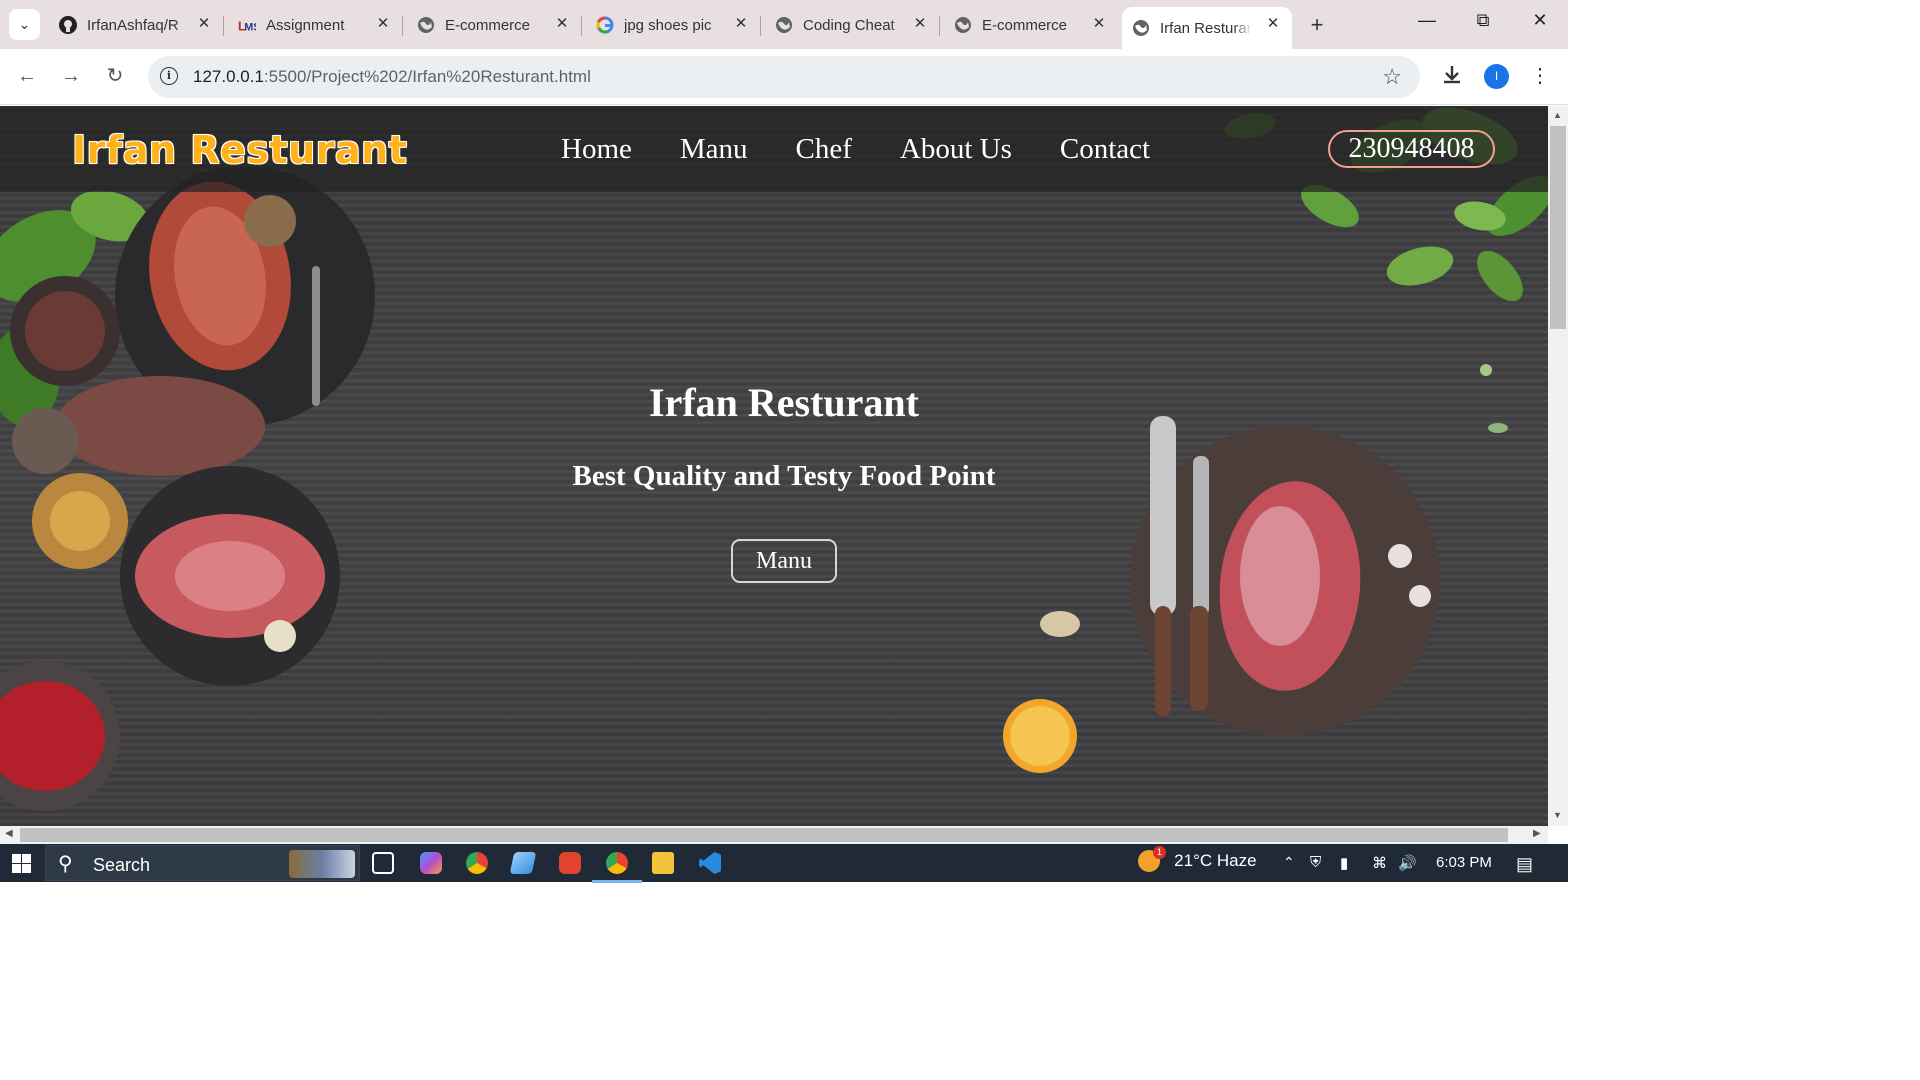 Image resolution: width=1920 pixels, height=1080 pixels. I want to click on weather-widget: 1 21°C Haze, so click(1197, 859).